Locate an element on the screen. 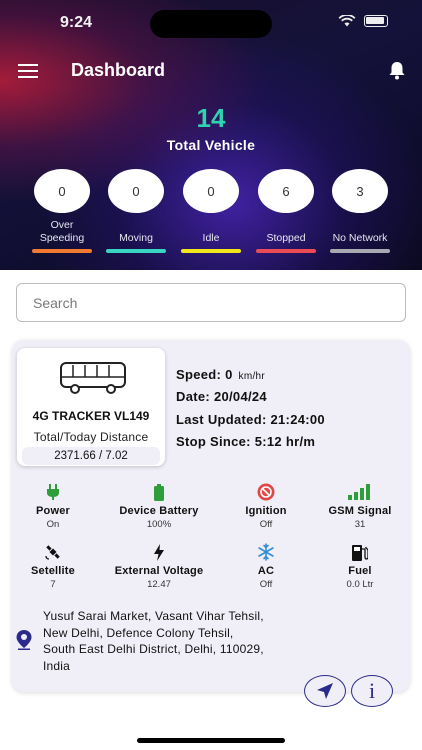 Image resolution: width=422 pixels, height=750 pixels. indicator-name: Power is located at coordinates (52, 511).